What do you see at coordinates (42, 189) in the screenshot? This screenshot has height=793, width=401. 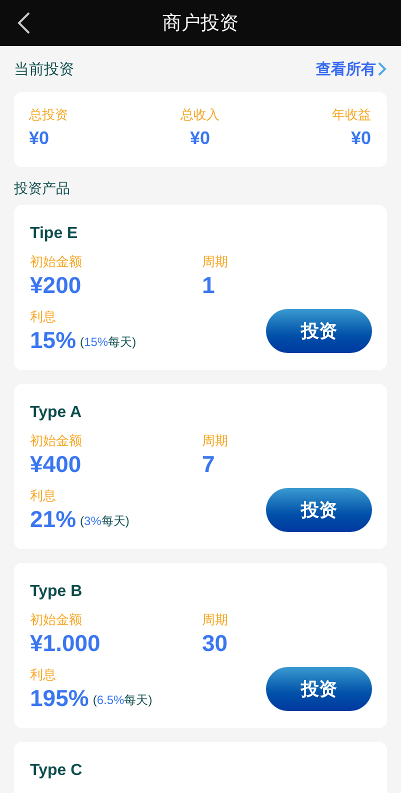 I see `section-title: 投资产品` at bounding box center [42, 189].